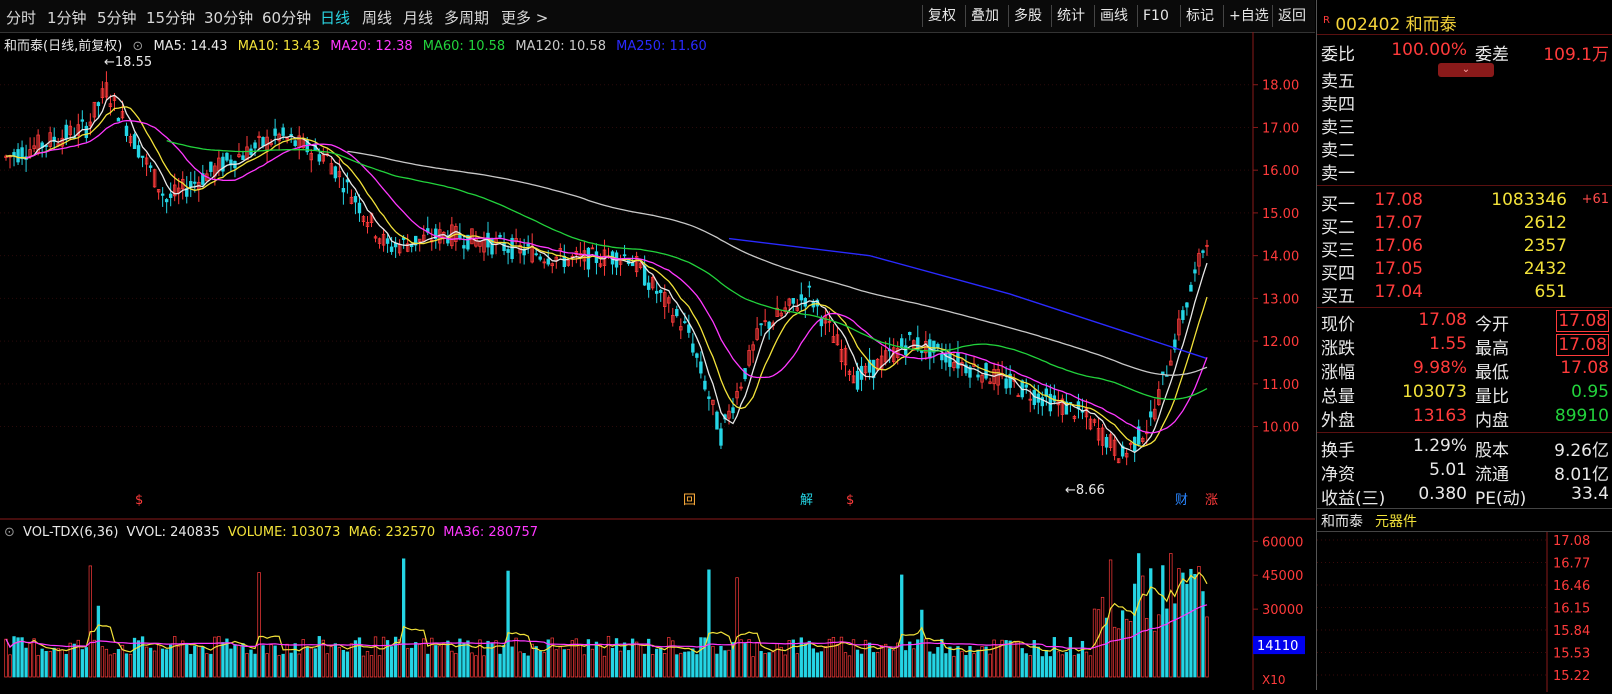 This screenshot has height=694, width=1612. What do you see at coordinates (806, 500) in the screenshot?
I see `event-marker: 解` at bounding box center [806, 500].